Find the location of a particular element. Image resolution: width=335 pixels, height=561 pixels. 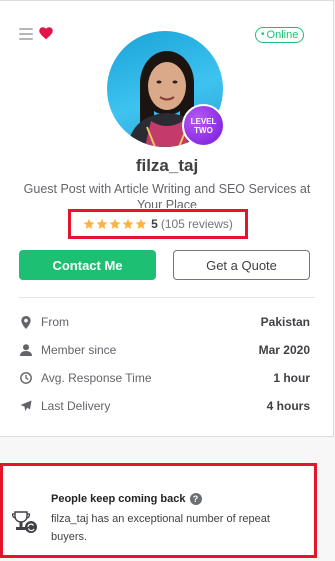

online-status-label: Online is located at coordinates (282, 35).